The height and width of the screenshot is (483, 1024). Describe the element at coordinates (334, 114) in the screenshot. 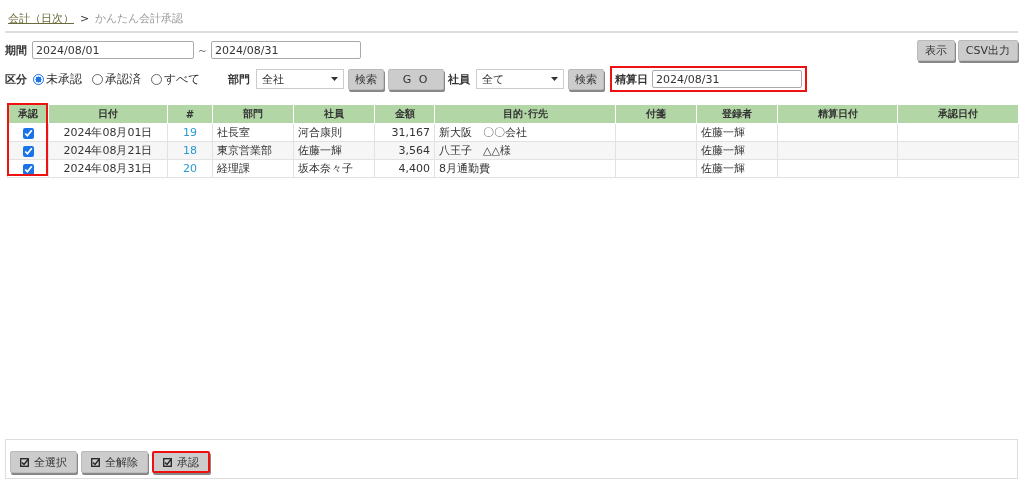

I see `column-header: 社員` at that location.